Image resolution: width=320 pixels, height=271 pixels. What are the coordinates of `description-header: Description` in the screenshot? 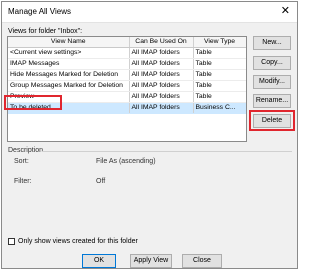 It's located at (26, 150).